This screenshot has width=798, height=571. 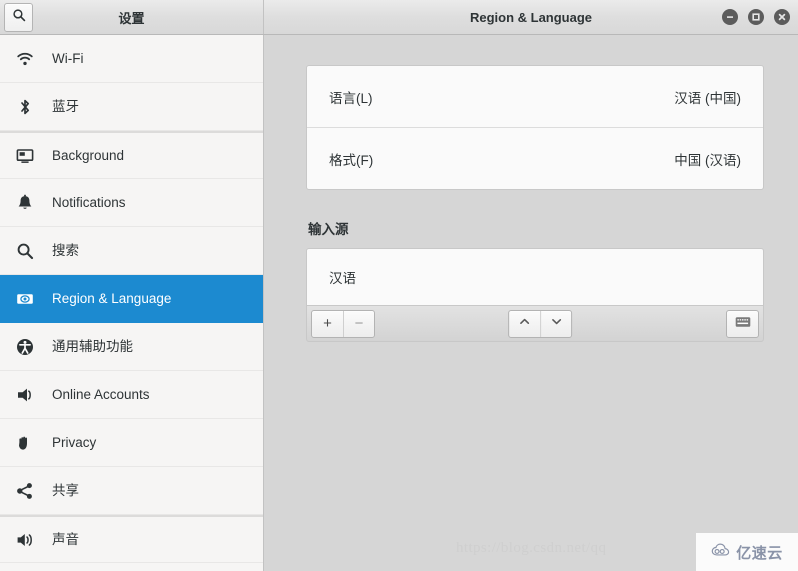 I want to click on sidebar-item-label: Background, so click(x=88, y=155).